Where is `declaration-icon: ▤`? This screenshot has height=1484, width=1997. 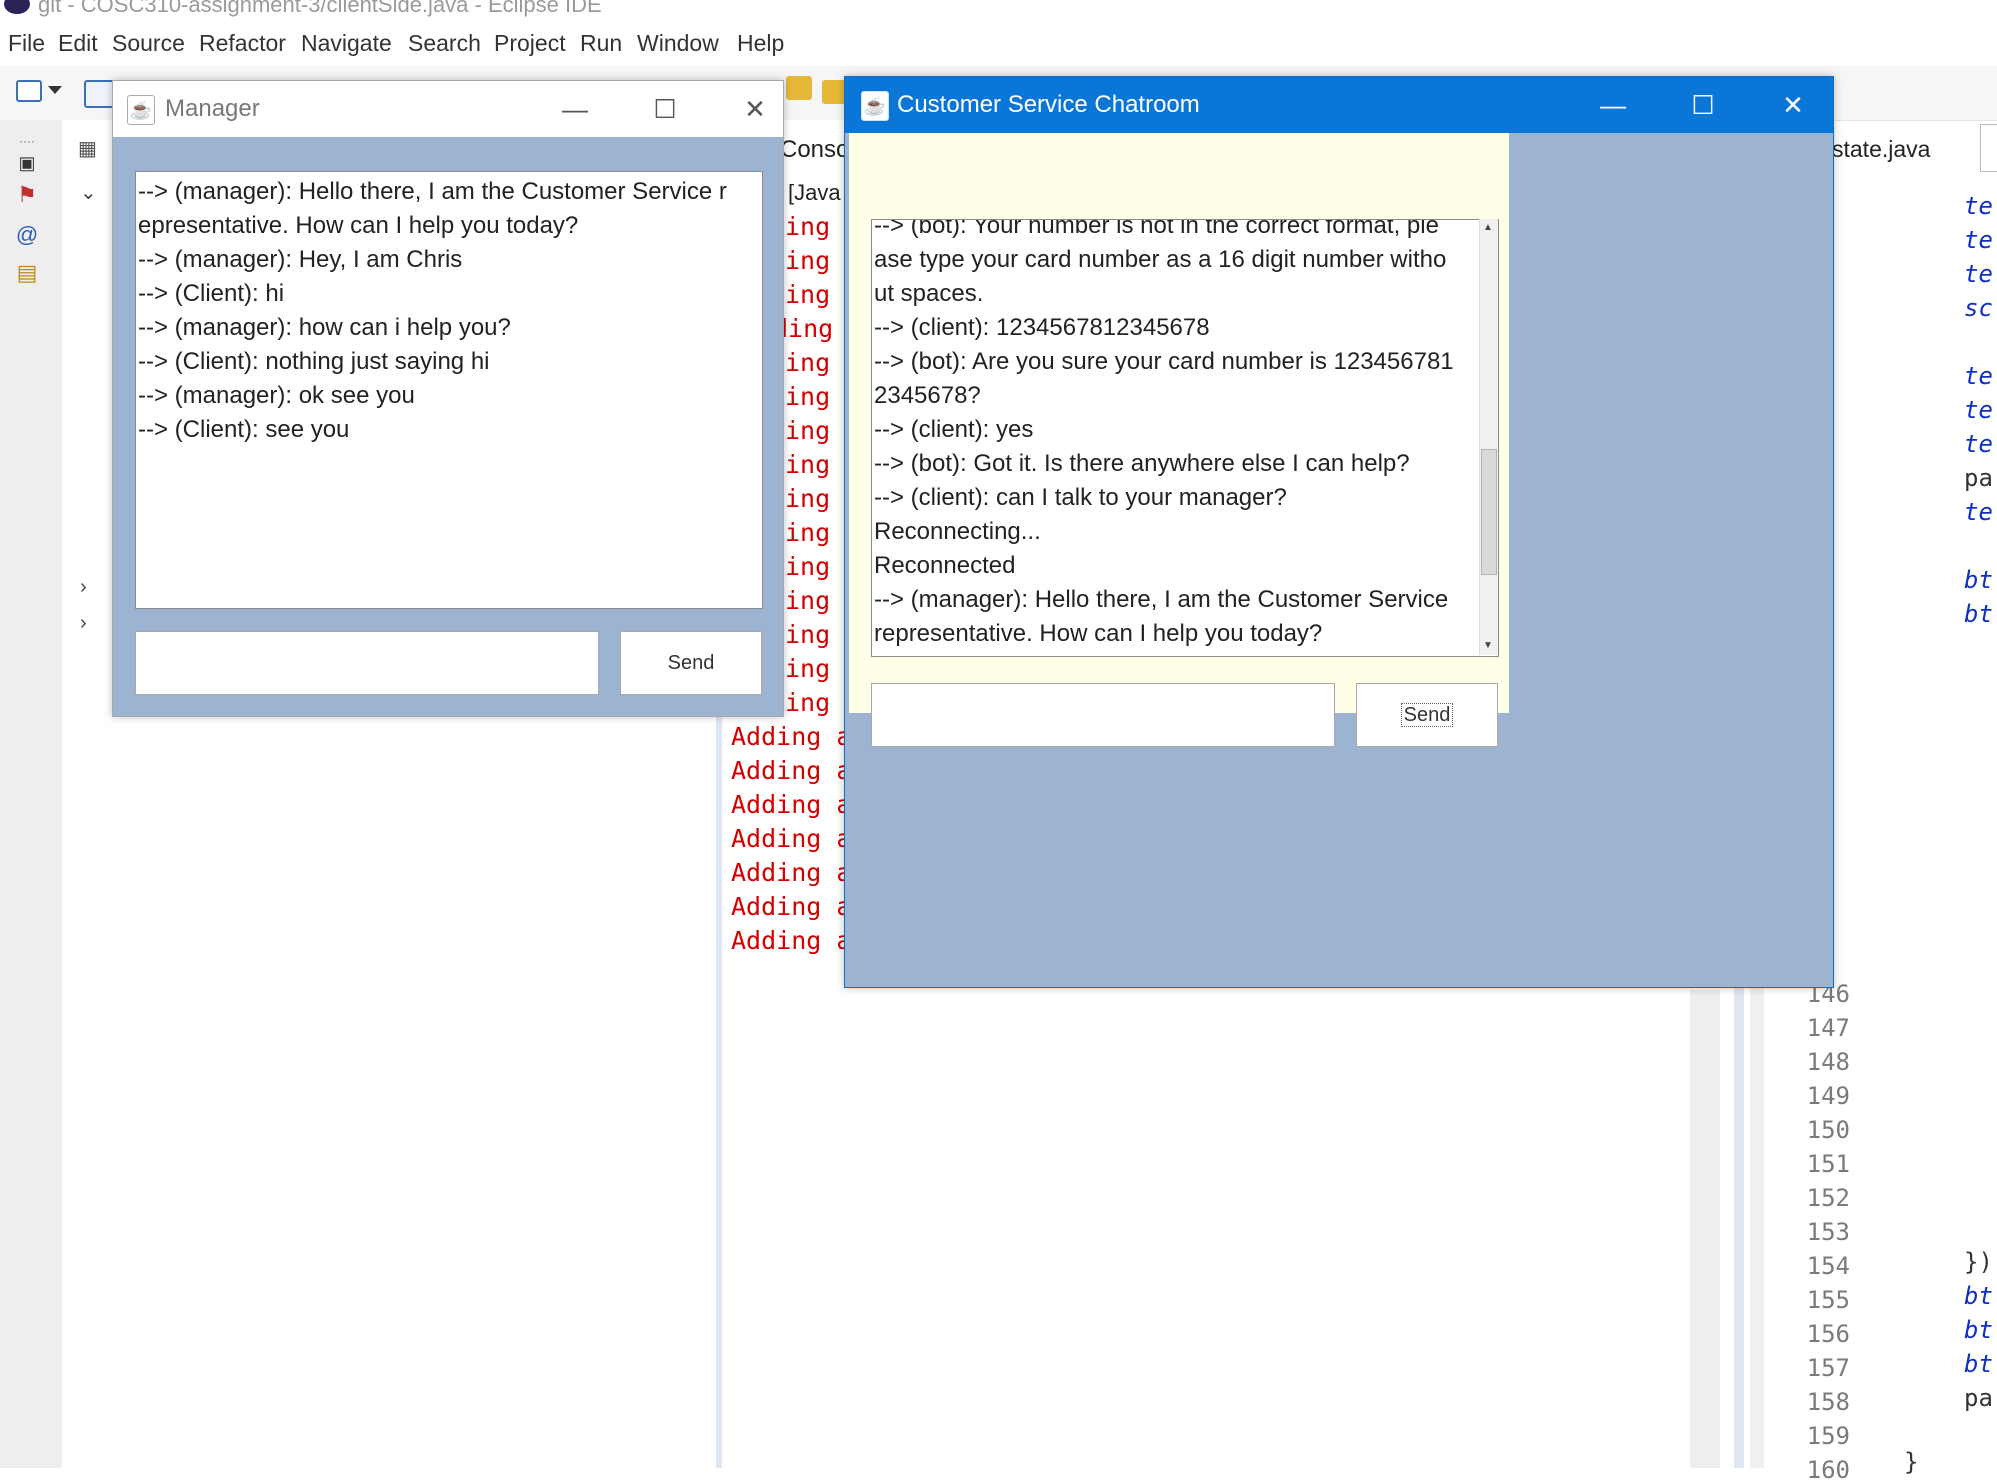
declaration-icon: ▤ is located at coordinates (27, 273).